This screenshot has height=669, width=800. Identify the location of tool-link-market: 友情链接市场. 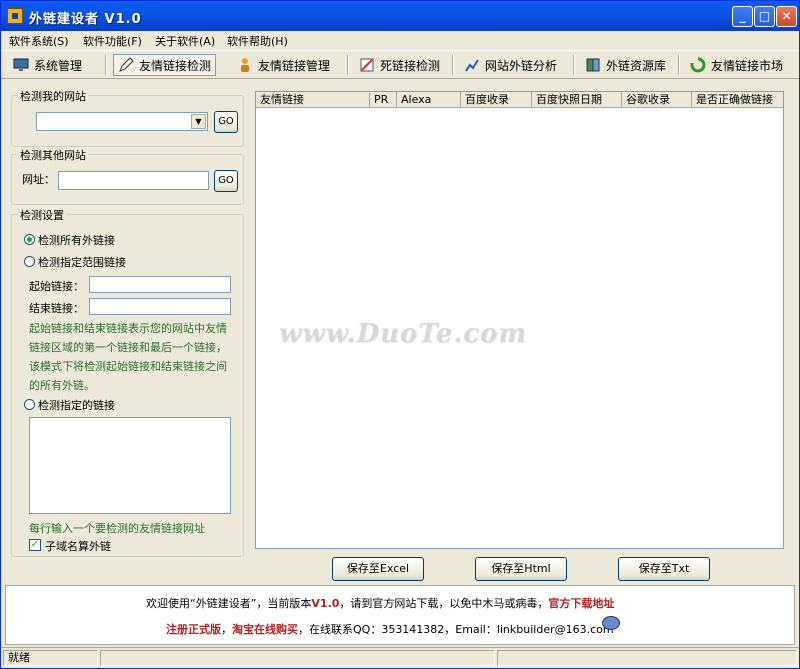
(736, 65).